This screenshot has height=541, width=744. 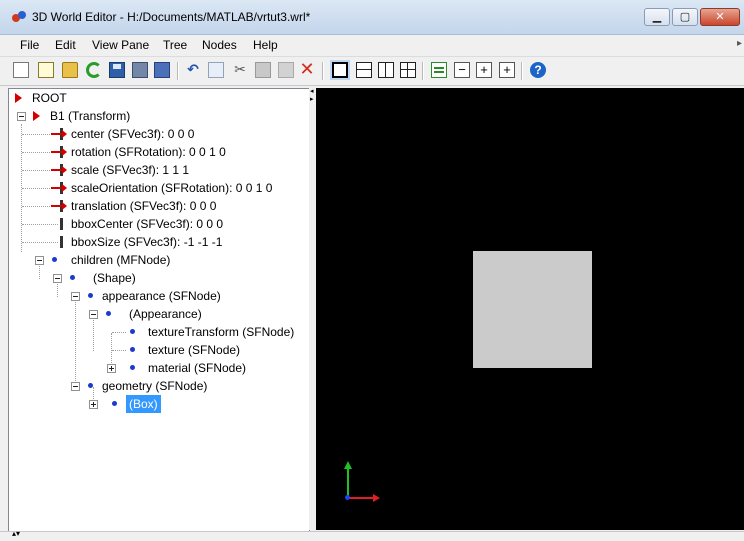 What do you see at coordinates (219, 45) in the screenshot?
I see `menu-nodes: Nodes` at bounding box center [219, 45].